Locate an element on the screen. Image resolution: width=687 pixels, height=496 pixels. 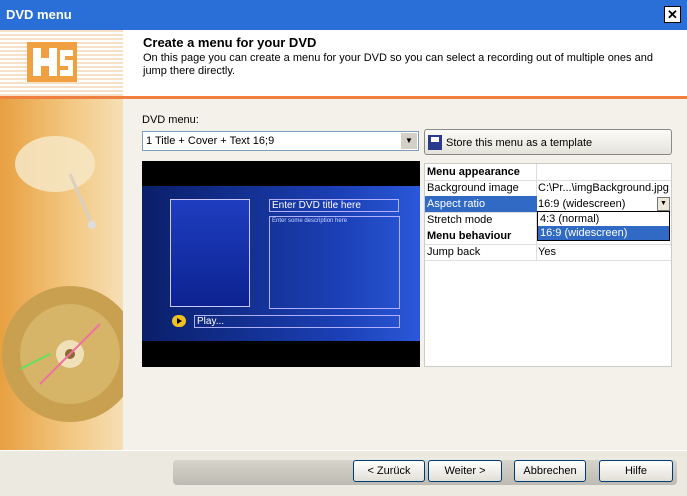
cancel-button: Abbrechen is located at coordinates (550, 471).